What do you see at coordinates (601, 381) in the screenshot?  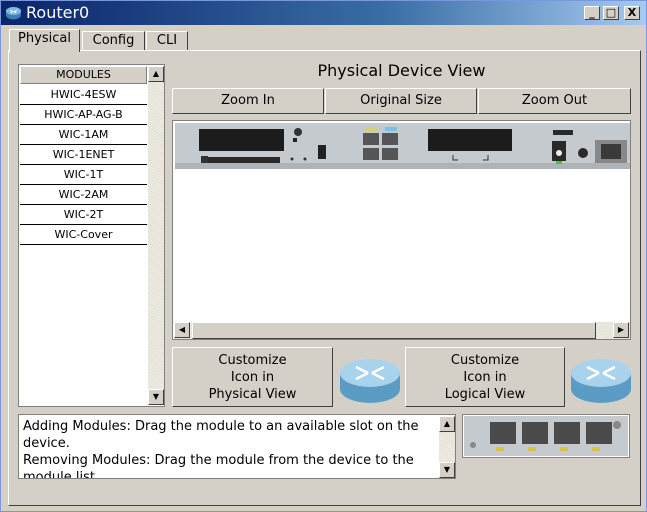 I see `router-logical-icon` at bounding box center [601, 381].